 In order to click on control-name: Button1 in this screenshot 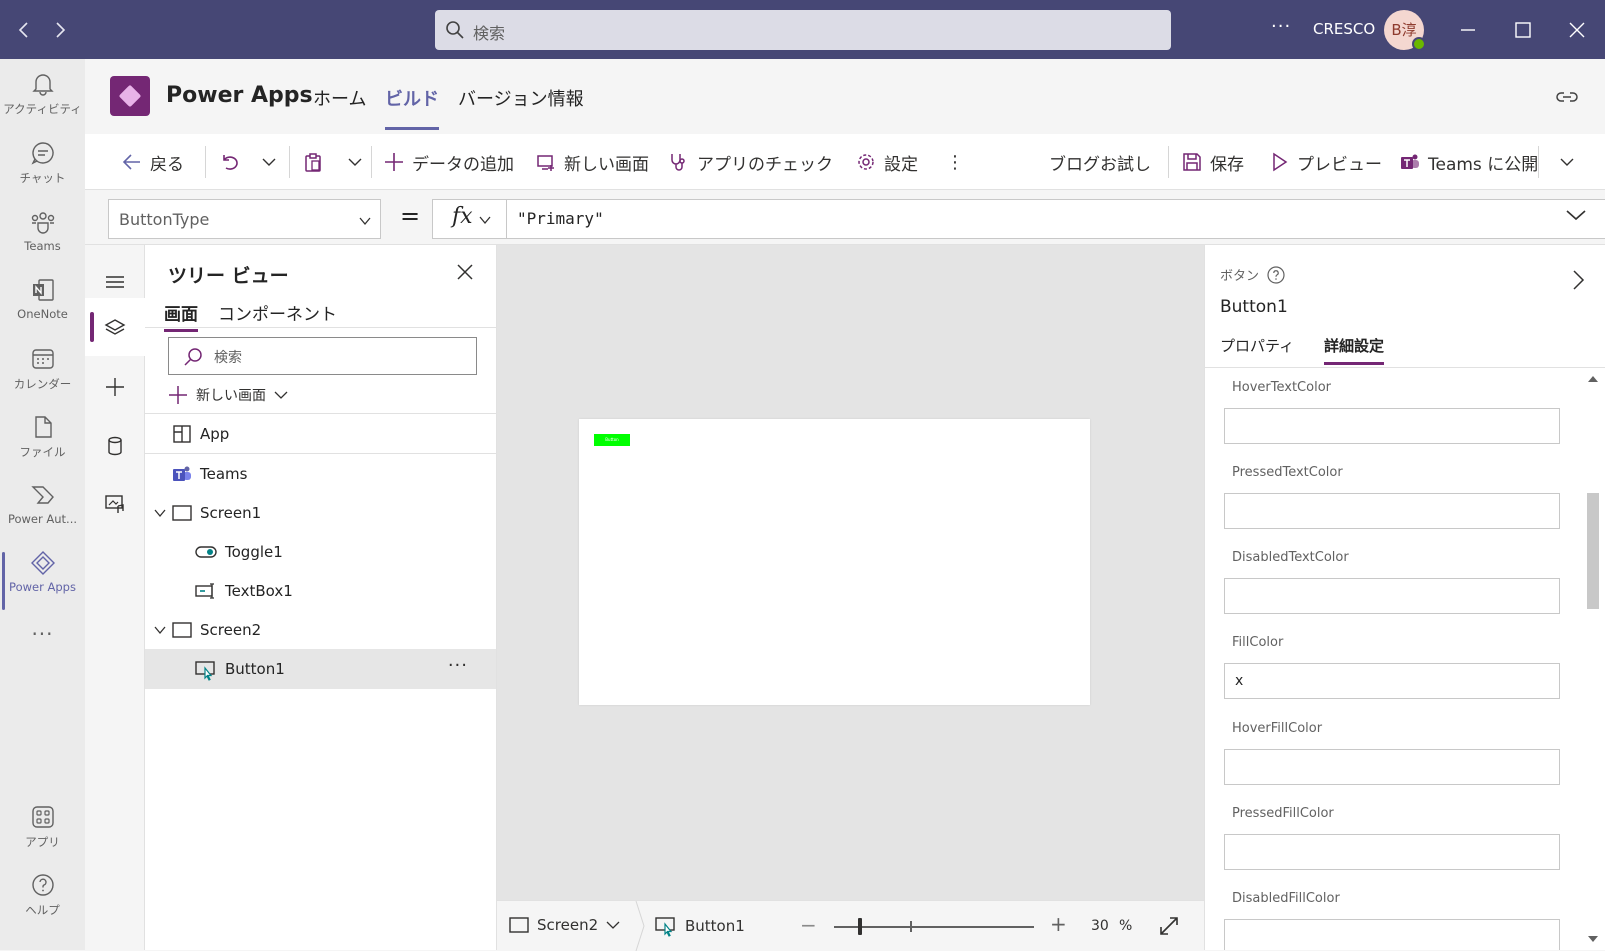, I will do `click(1254, 307)`.